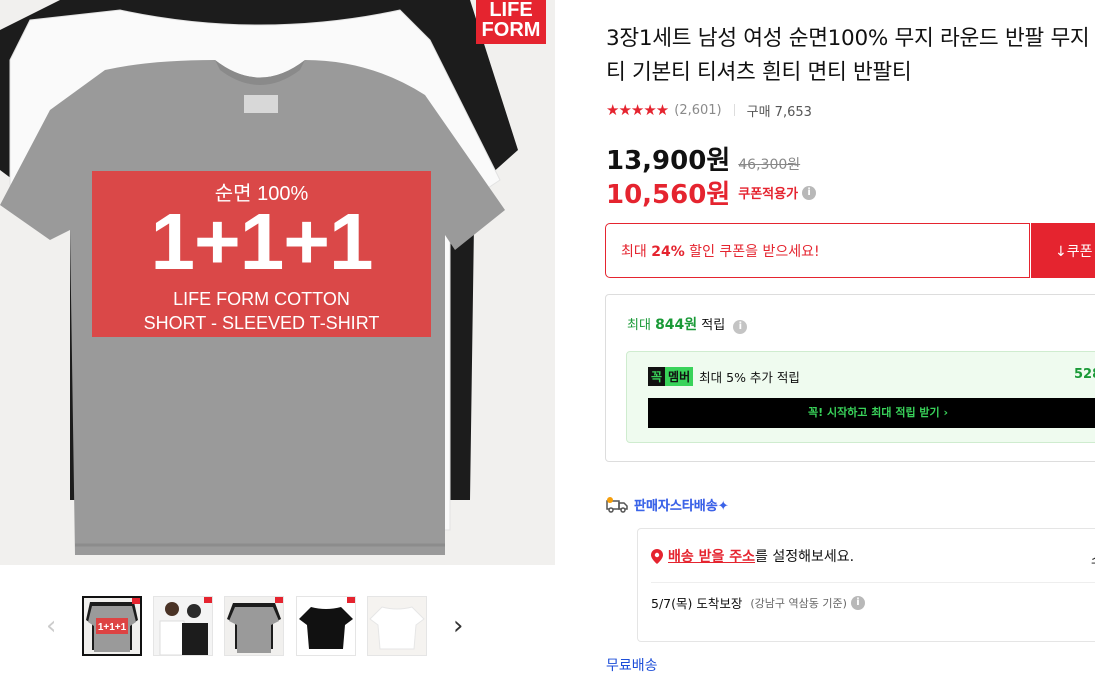  Describe the element at coordinates (511, 22) in the screenshot. I see `brand-logo: LIFE FORM` at that location.